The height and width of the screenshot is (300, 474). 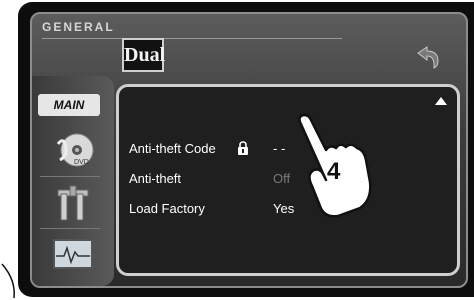 I want to click on scroll-up-arrow-icon, so click(x=441, y=101).